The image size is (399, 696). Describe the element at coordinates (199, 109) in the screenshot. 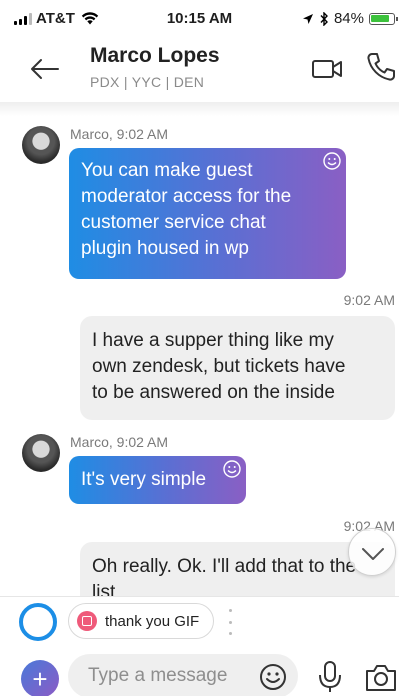

I see `header-divider` at that location.